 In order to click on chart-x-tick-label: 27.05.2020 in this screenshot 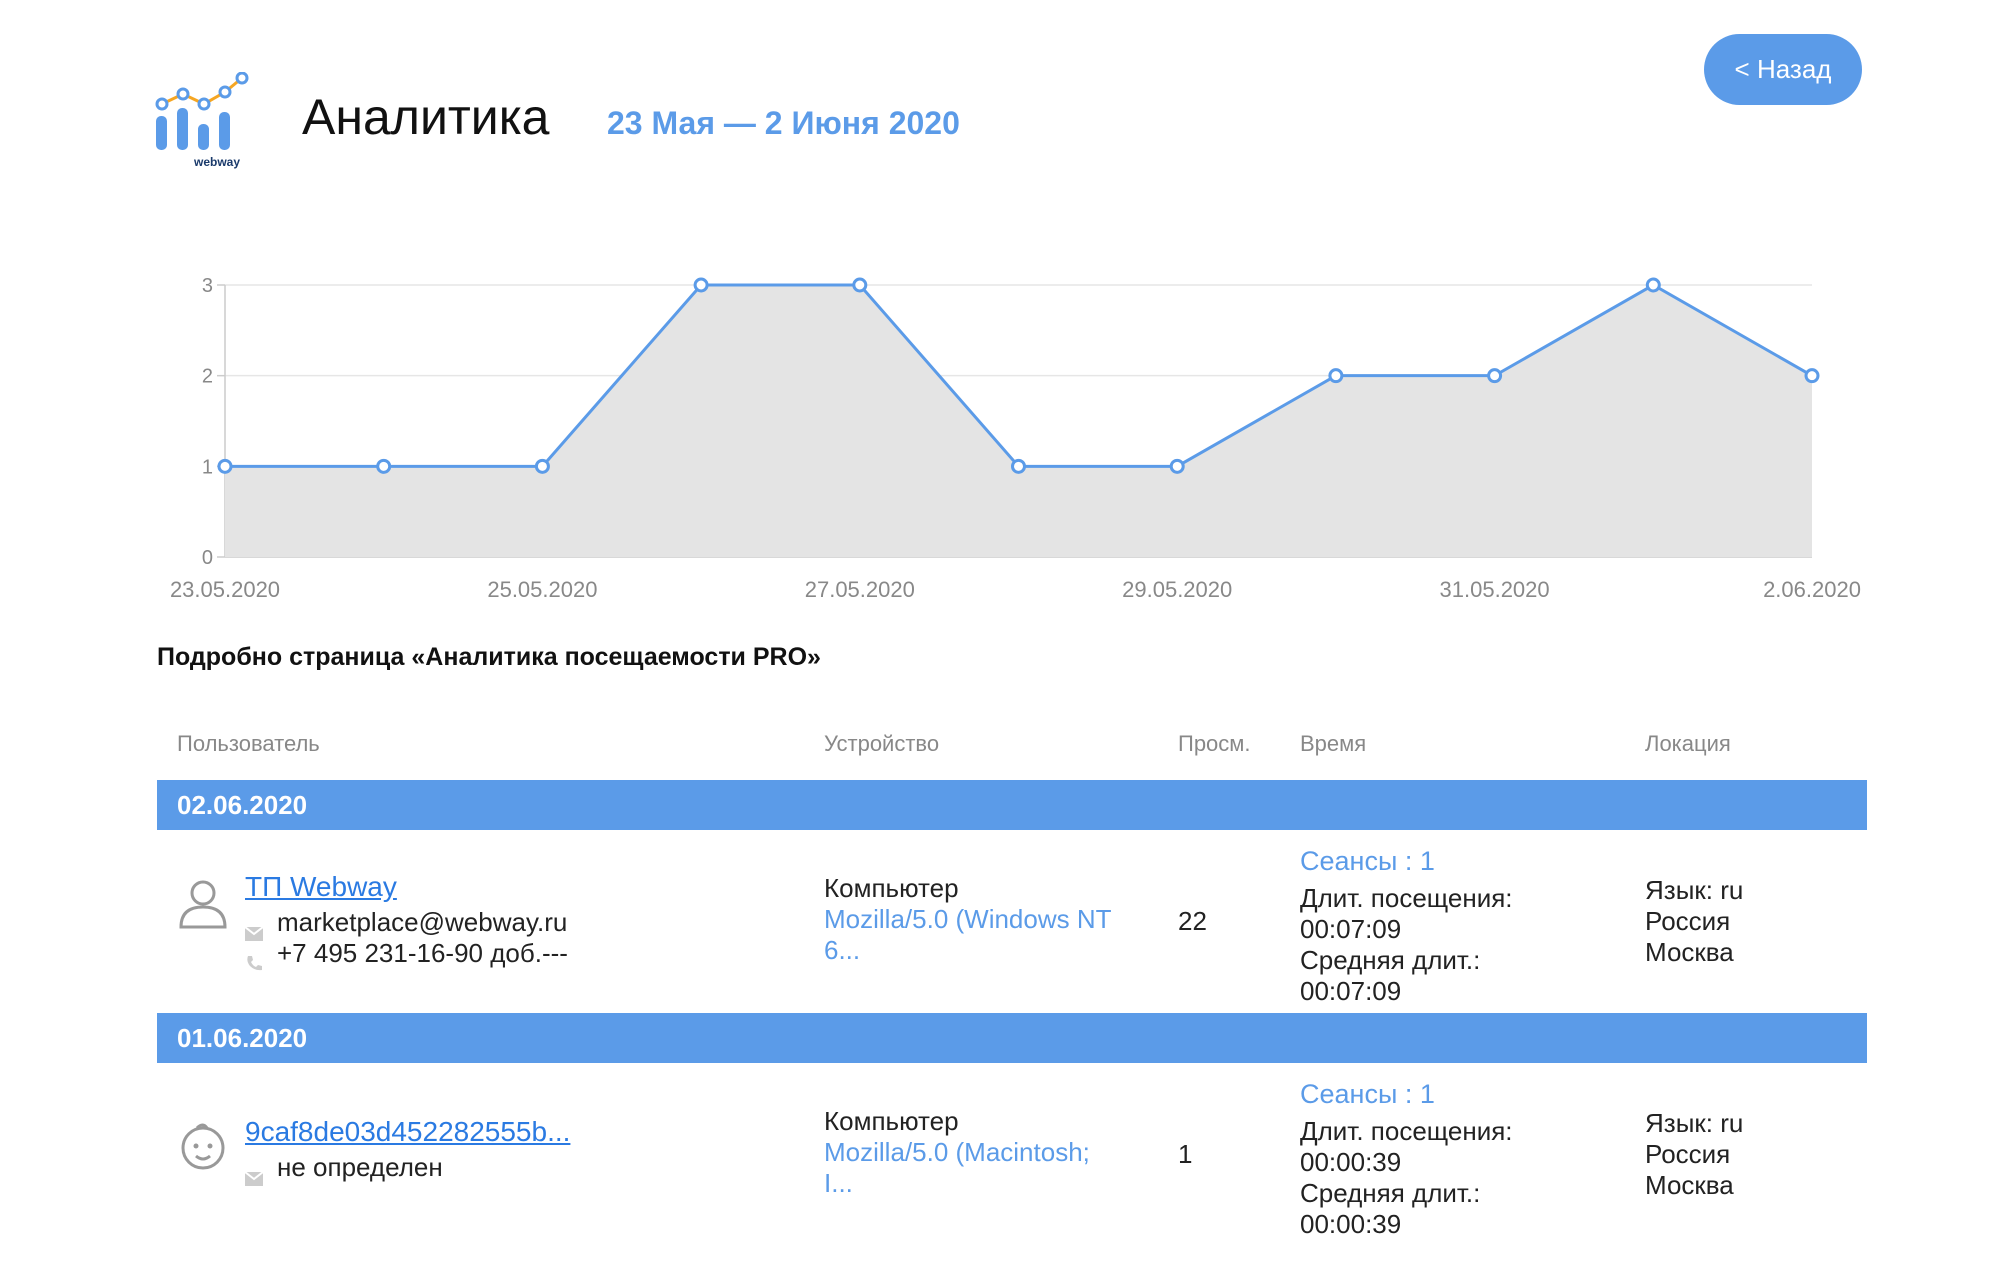, I will do `click(860, 589)`.